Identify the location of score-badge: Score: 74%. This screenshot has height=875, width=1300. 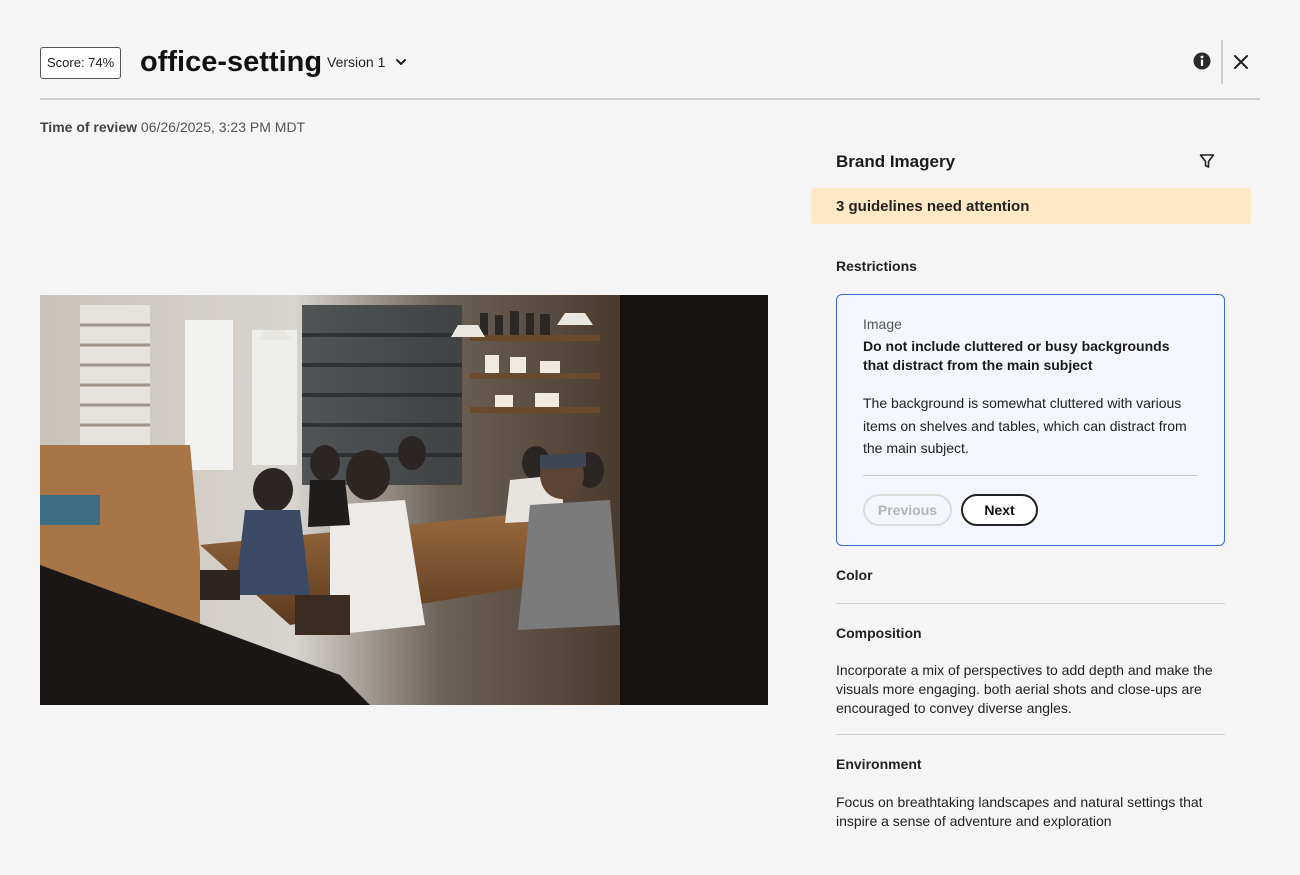
(81, 63).